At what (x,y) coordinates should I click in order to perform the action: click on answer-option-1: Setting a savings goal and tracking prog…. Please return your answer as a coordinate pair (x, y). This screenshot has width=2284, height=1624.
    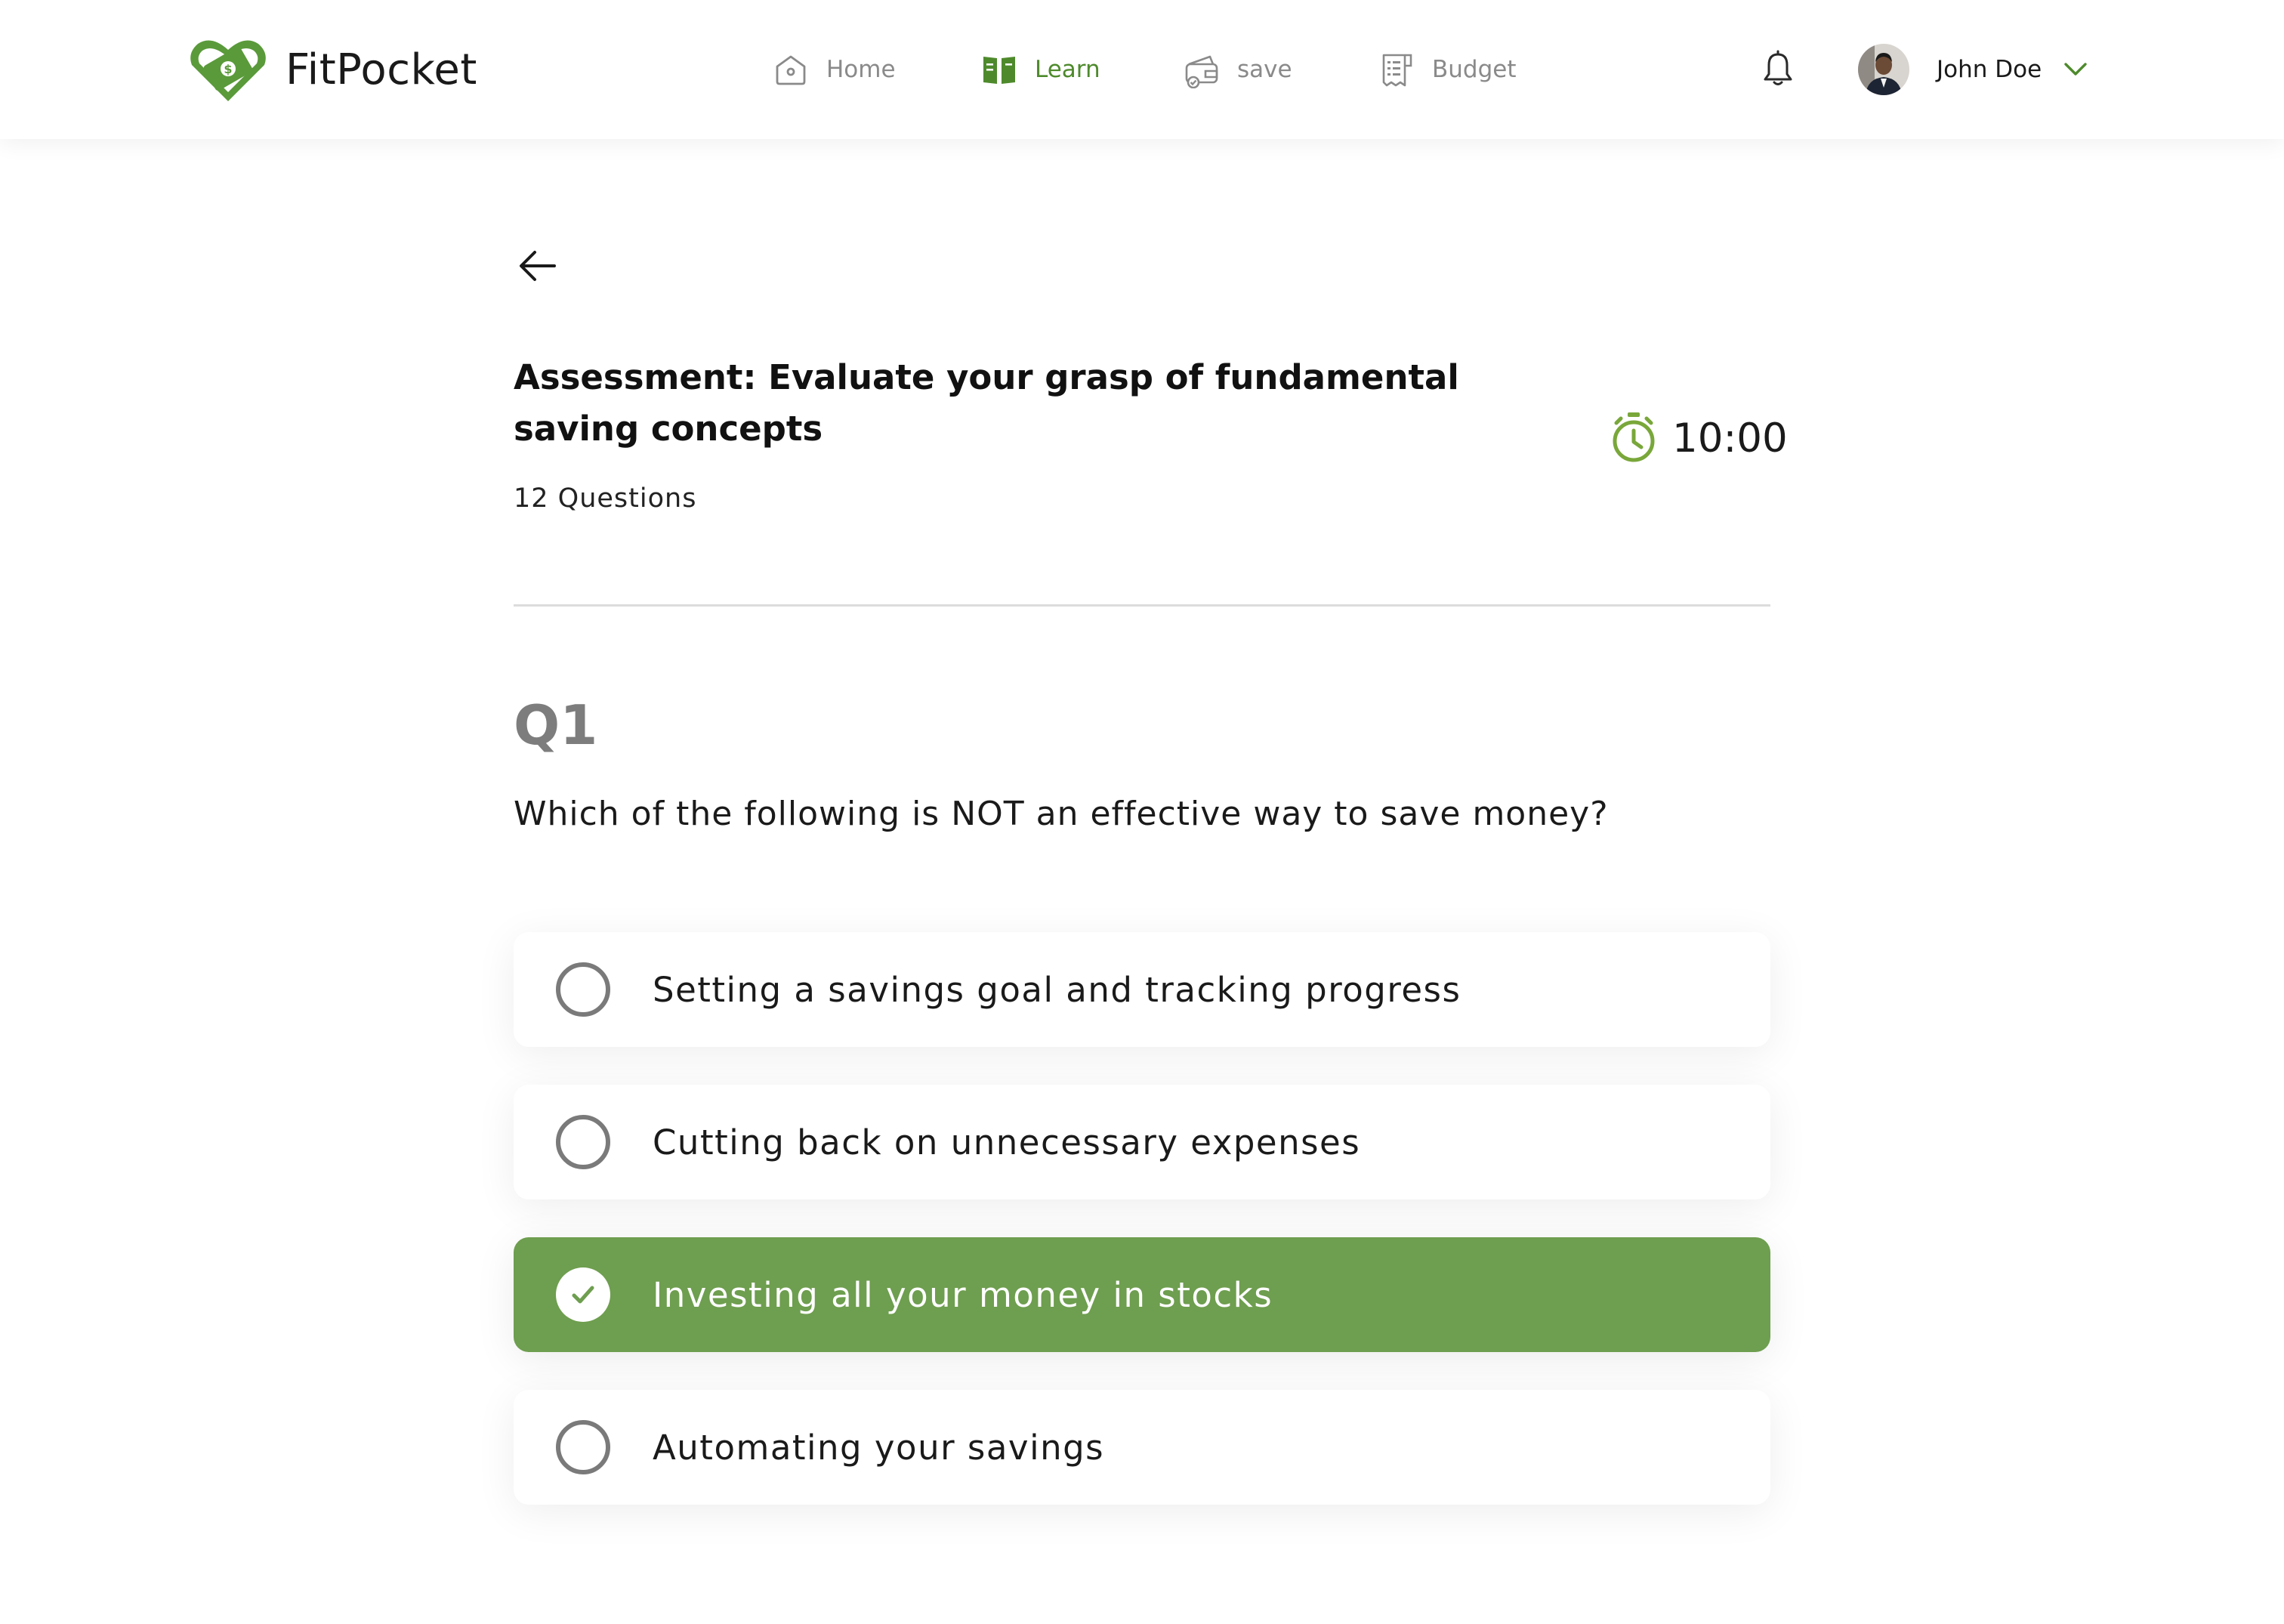
    Looking at the image, I should click on (1142, 989).